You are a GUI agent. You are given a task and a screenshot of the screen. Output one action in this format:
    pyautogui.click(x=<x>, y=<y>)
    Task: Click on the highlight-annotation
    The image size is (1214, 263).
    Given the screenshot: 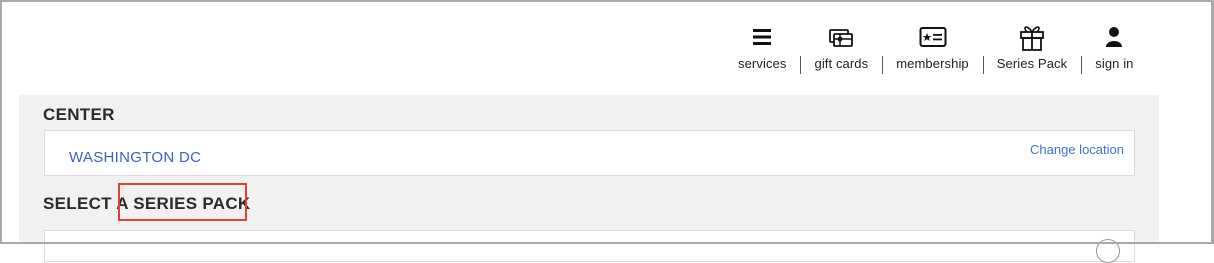 What is the action you would take?
    pyautogui.click(x=182, y=202)
    